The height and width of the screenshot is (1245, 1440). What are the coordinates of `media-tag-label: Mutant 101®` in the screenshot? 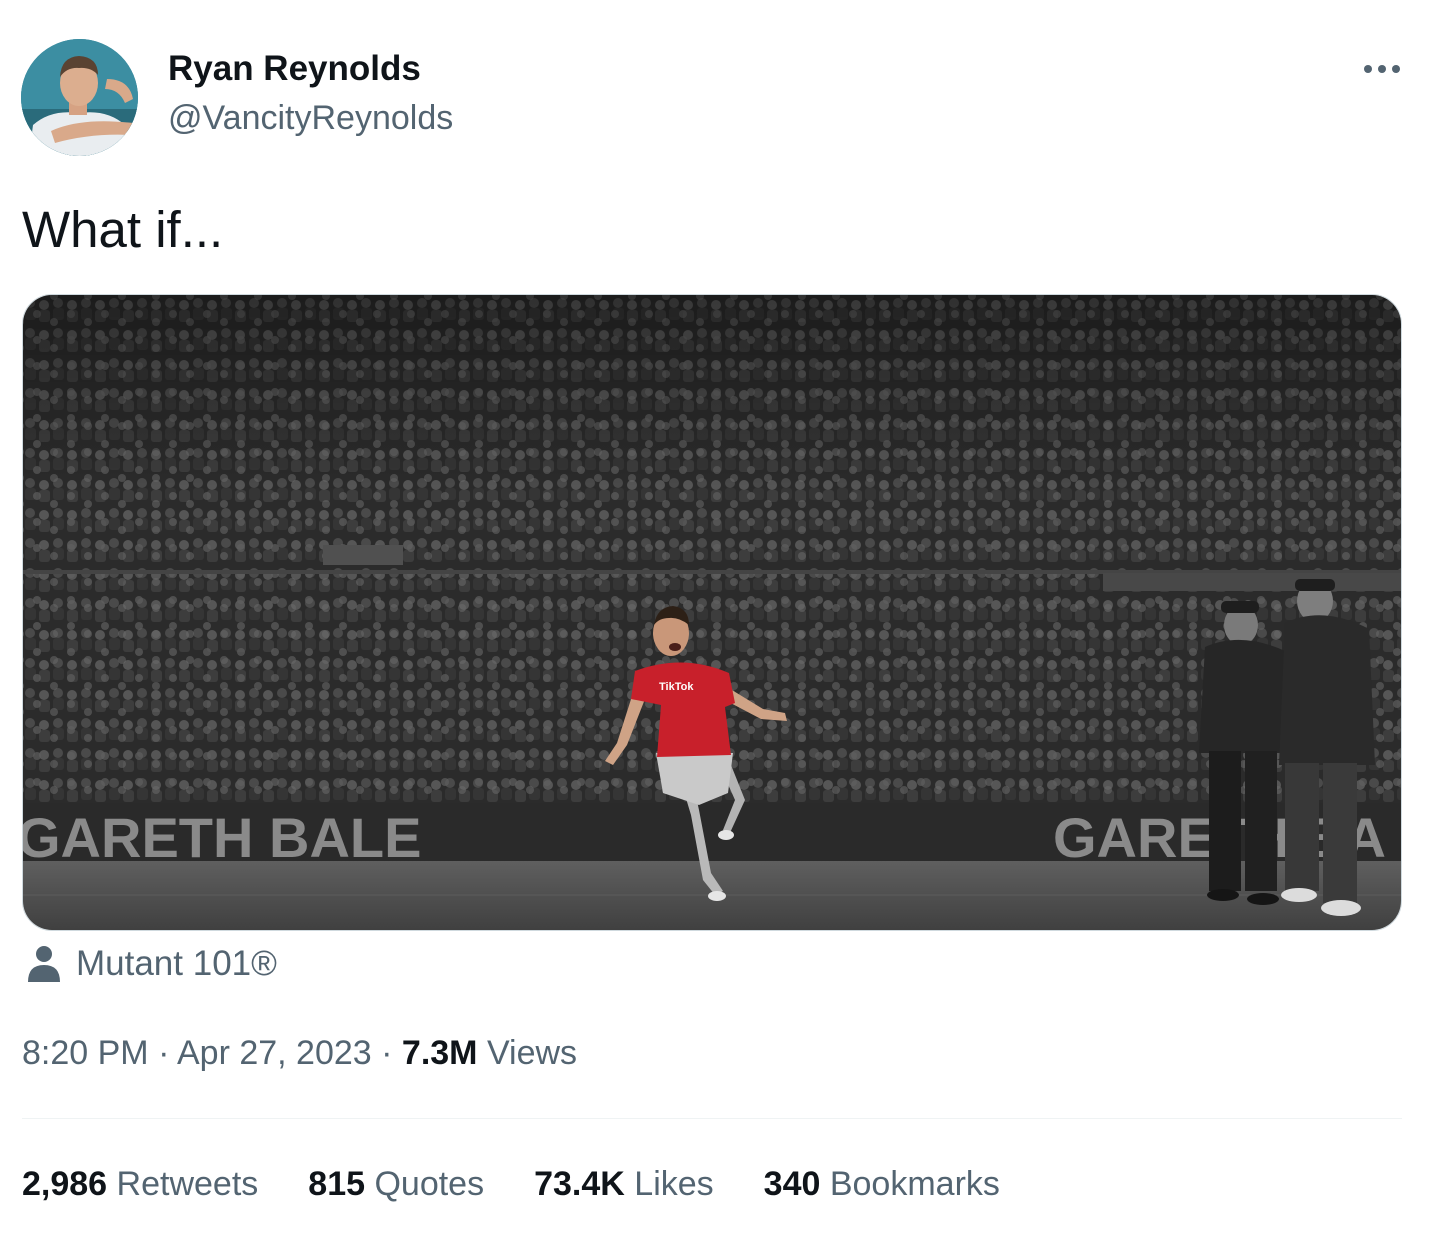 It's located at (176, 963).